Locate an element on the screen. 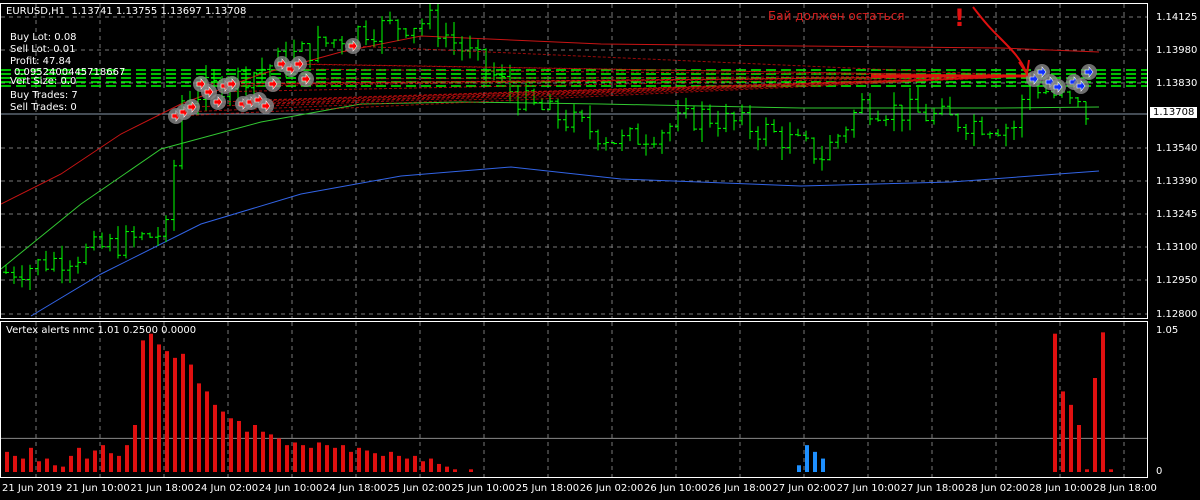 This screenshot has width=1200, height=500. price-label: 1.13100 is located at coordinates (1177, 247).